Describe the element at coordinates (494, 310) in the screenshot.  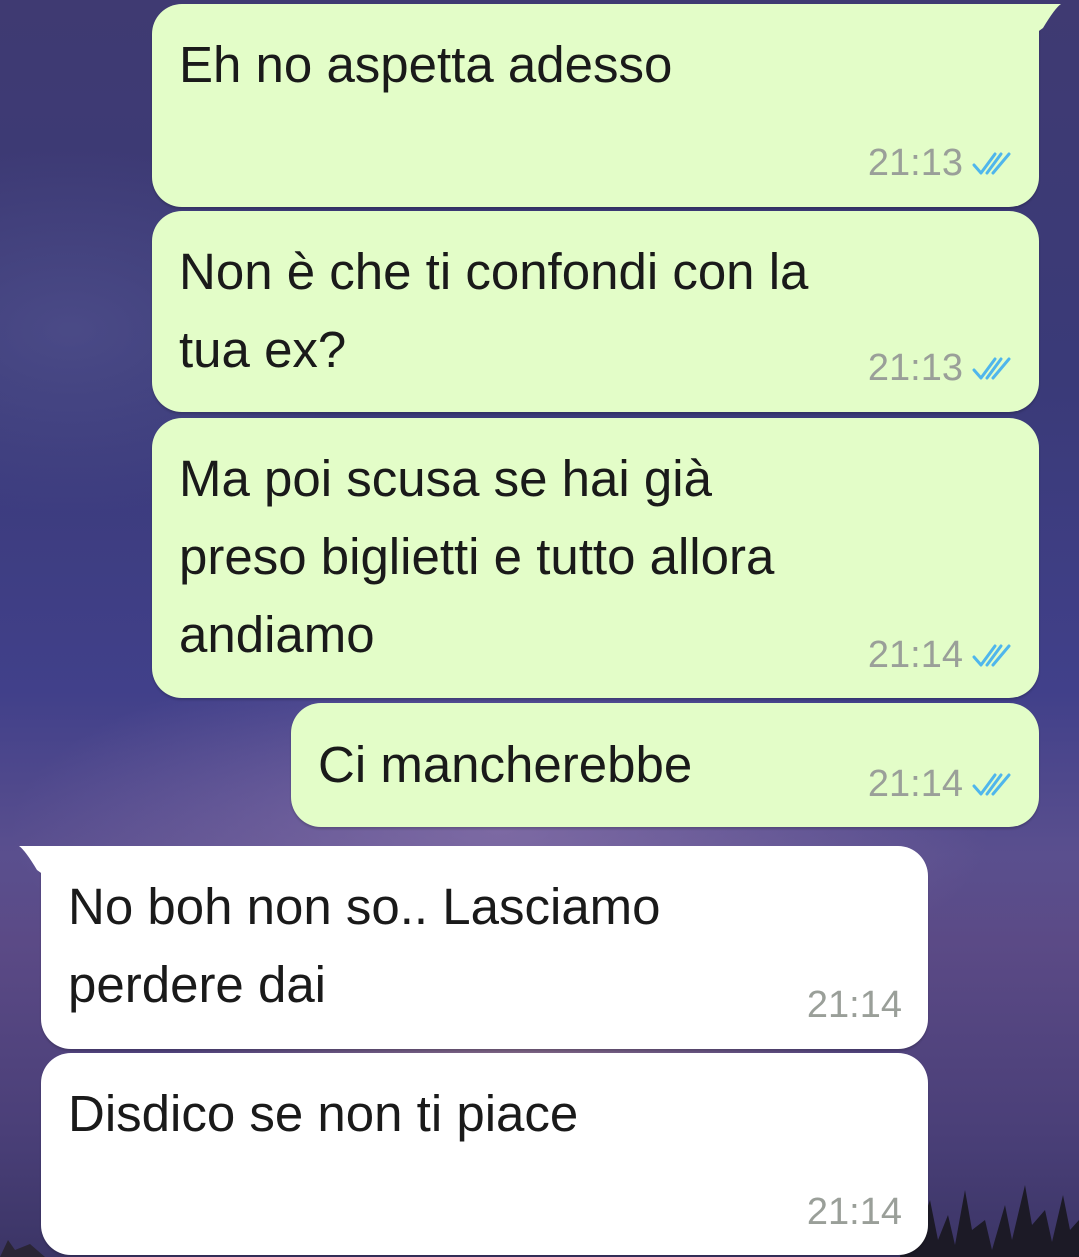
I see `message-text: Non è che ti confondi con la tua ex?` at that location.